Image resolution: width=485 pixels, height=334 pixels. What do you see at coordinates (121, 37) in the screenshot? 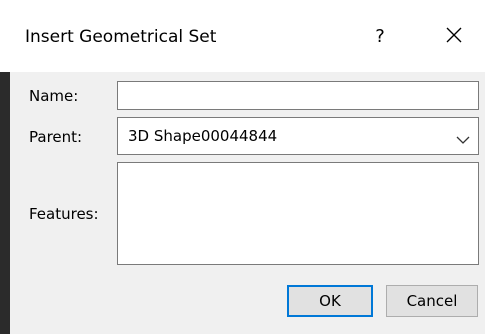
I see `dialog-title: Insert Geometrical Set` at bounding box center [121, 37].